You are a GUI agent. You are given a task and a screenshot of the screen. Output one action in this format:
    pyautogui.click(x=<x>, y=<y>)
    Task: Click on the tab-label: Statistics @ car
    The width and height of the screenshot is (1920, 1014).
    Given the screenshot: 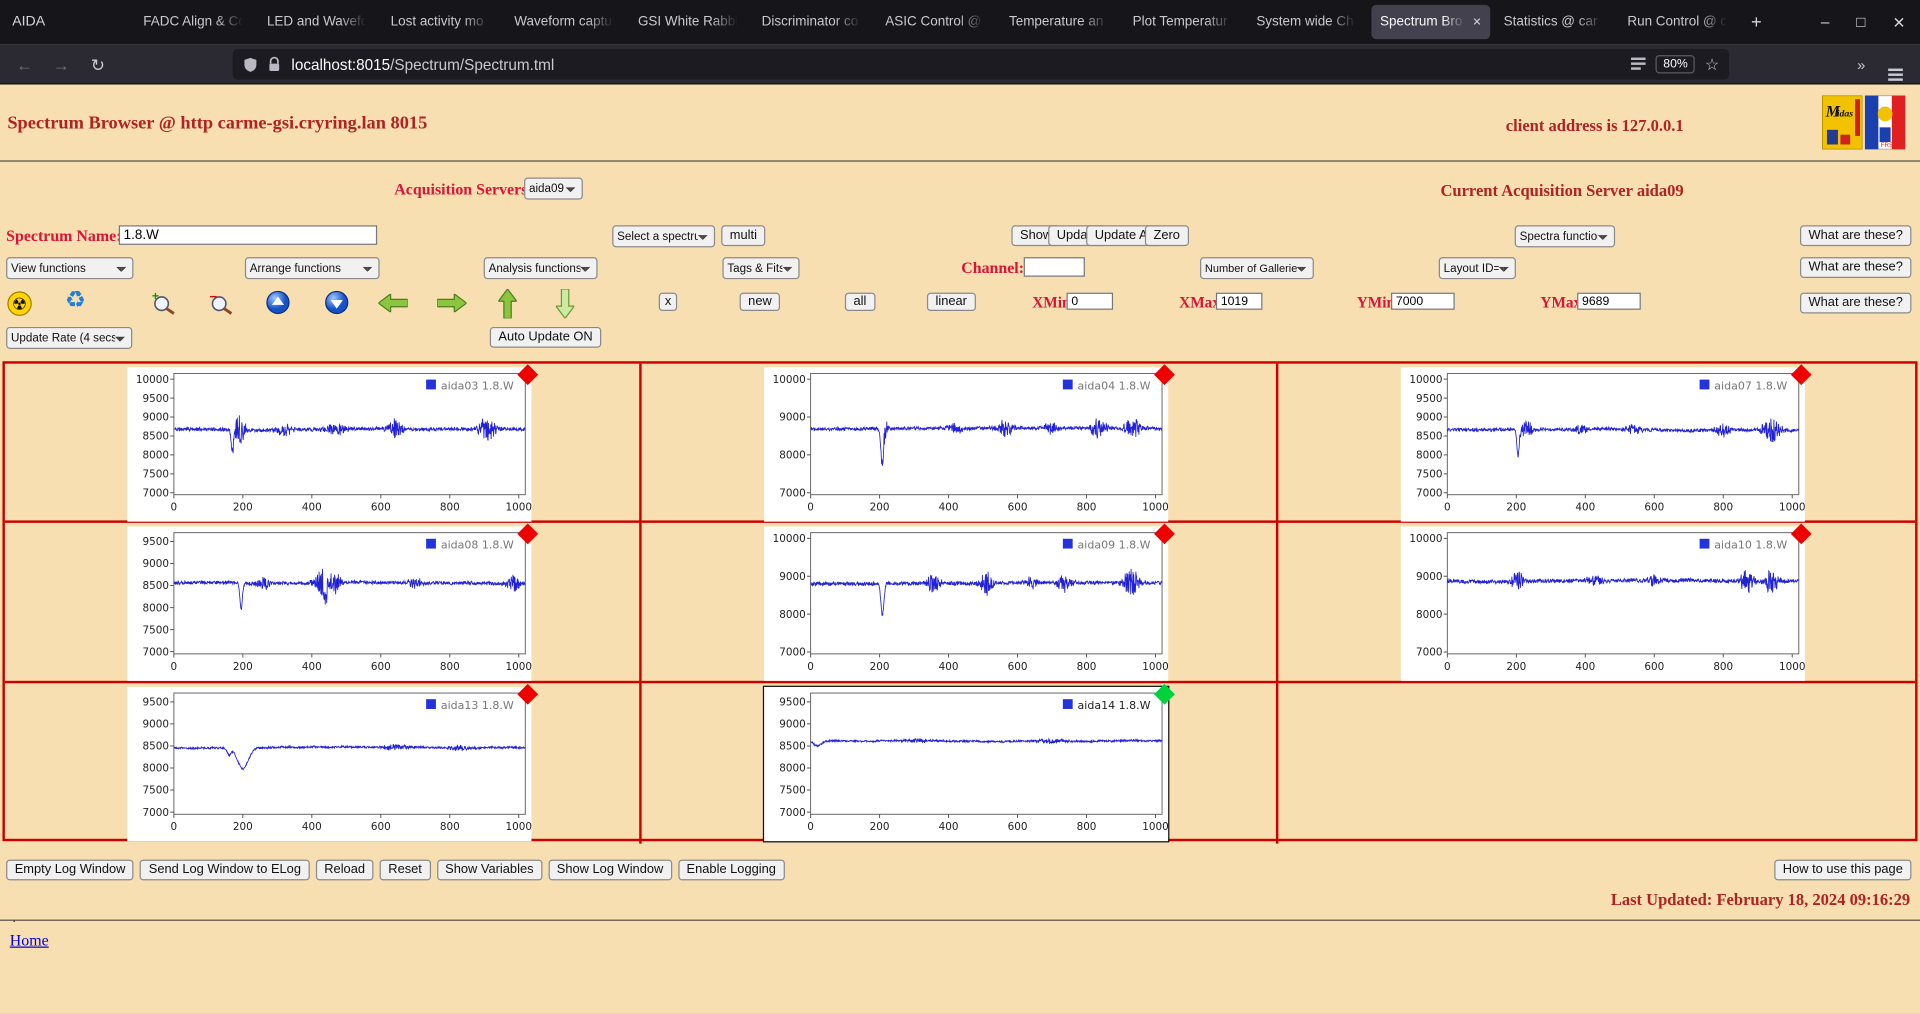 What is the action you would take?
    pyautogui.click(x=1550, y=22)
    